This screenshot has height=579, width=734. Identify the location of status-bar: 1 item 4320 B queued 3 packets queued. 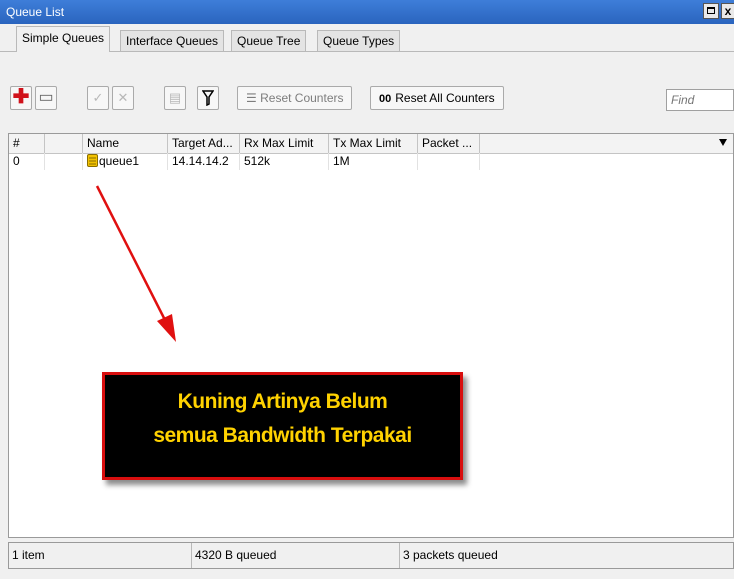
(371, 555).